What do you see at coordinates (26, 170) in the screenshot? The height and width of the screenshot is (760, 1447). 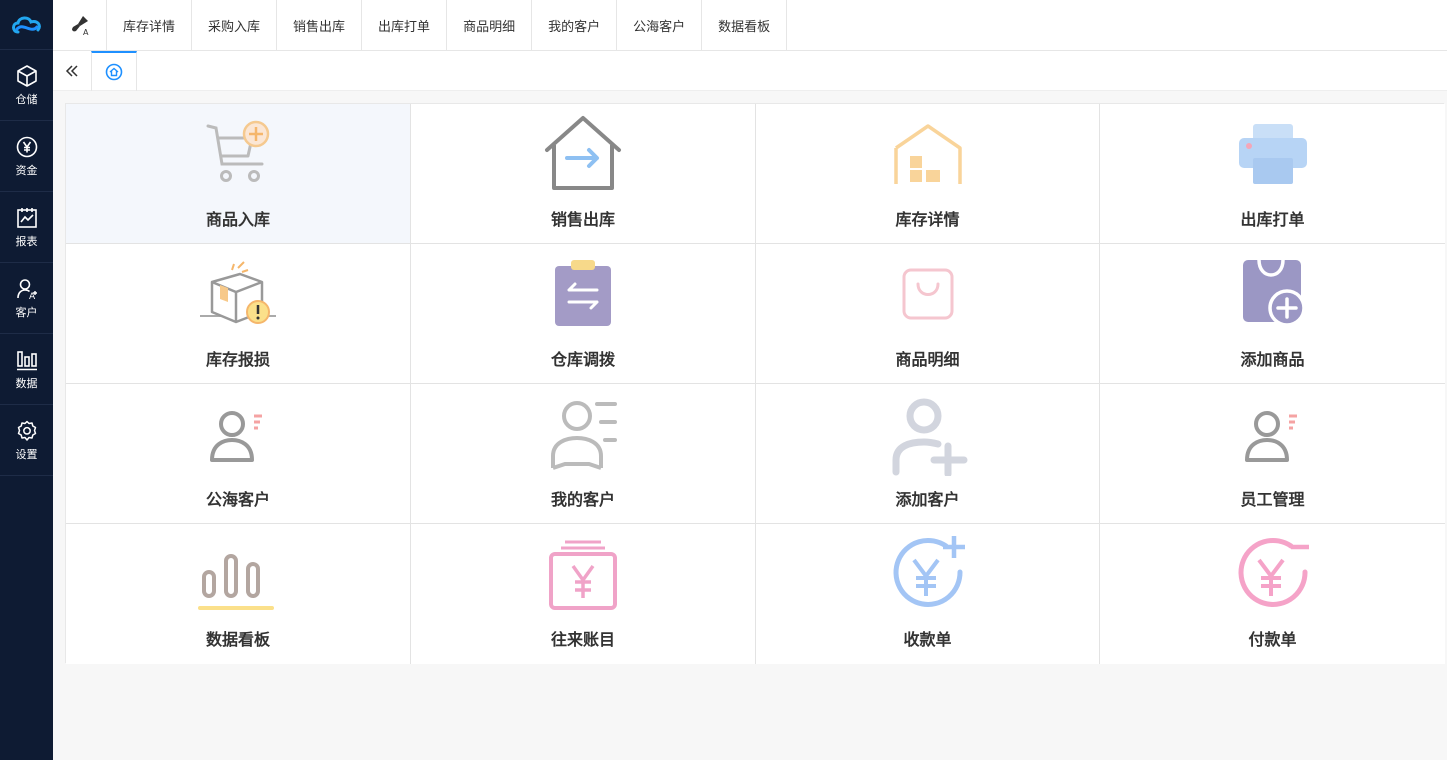 I see `sidebar-item-label: 资金` at bounding box center [26, 170].